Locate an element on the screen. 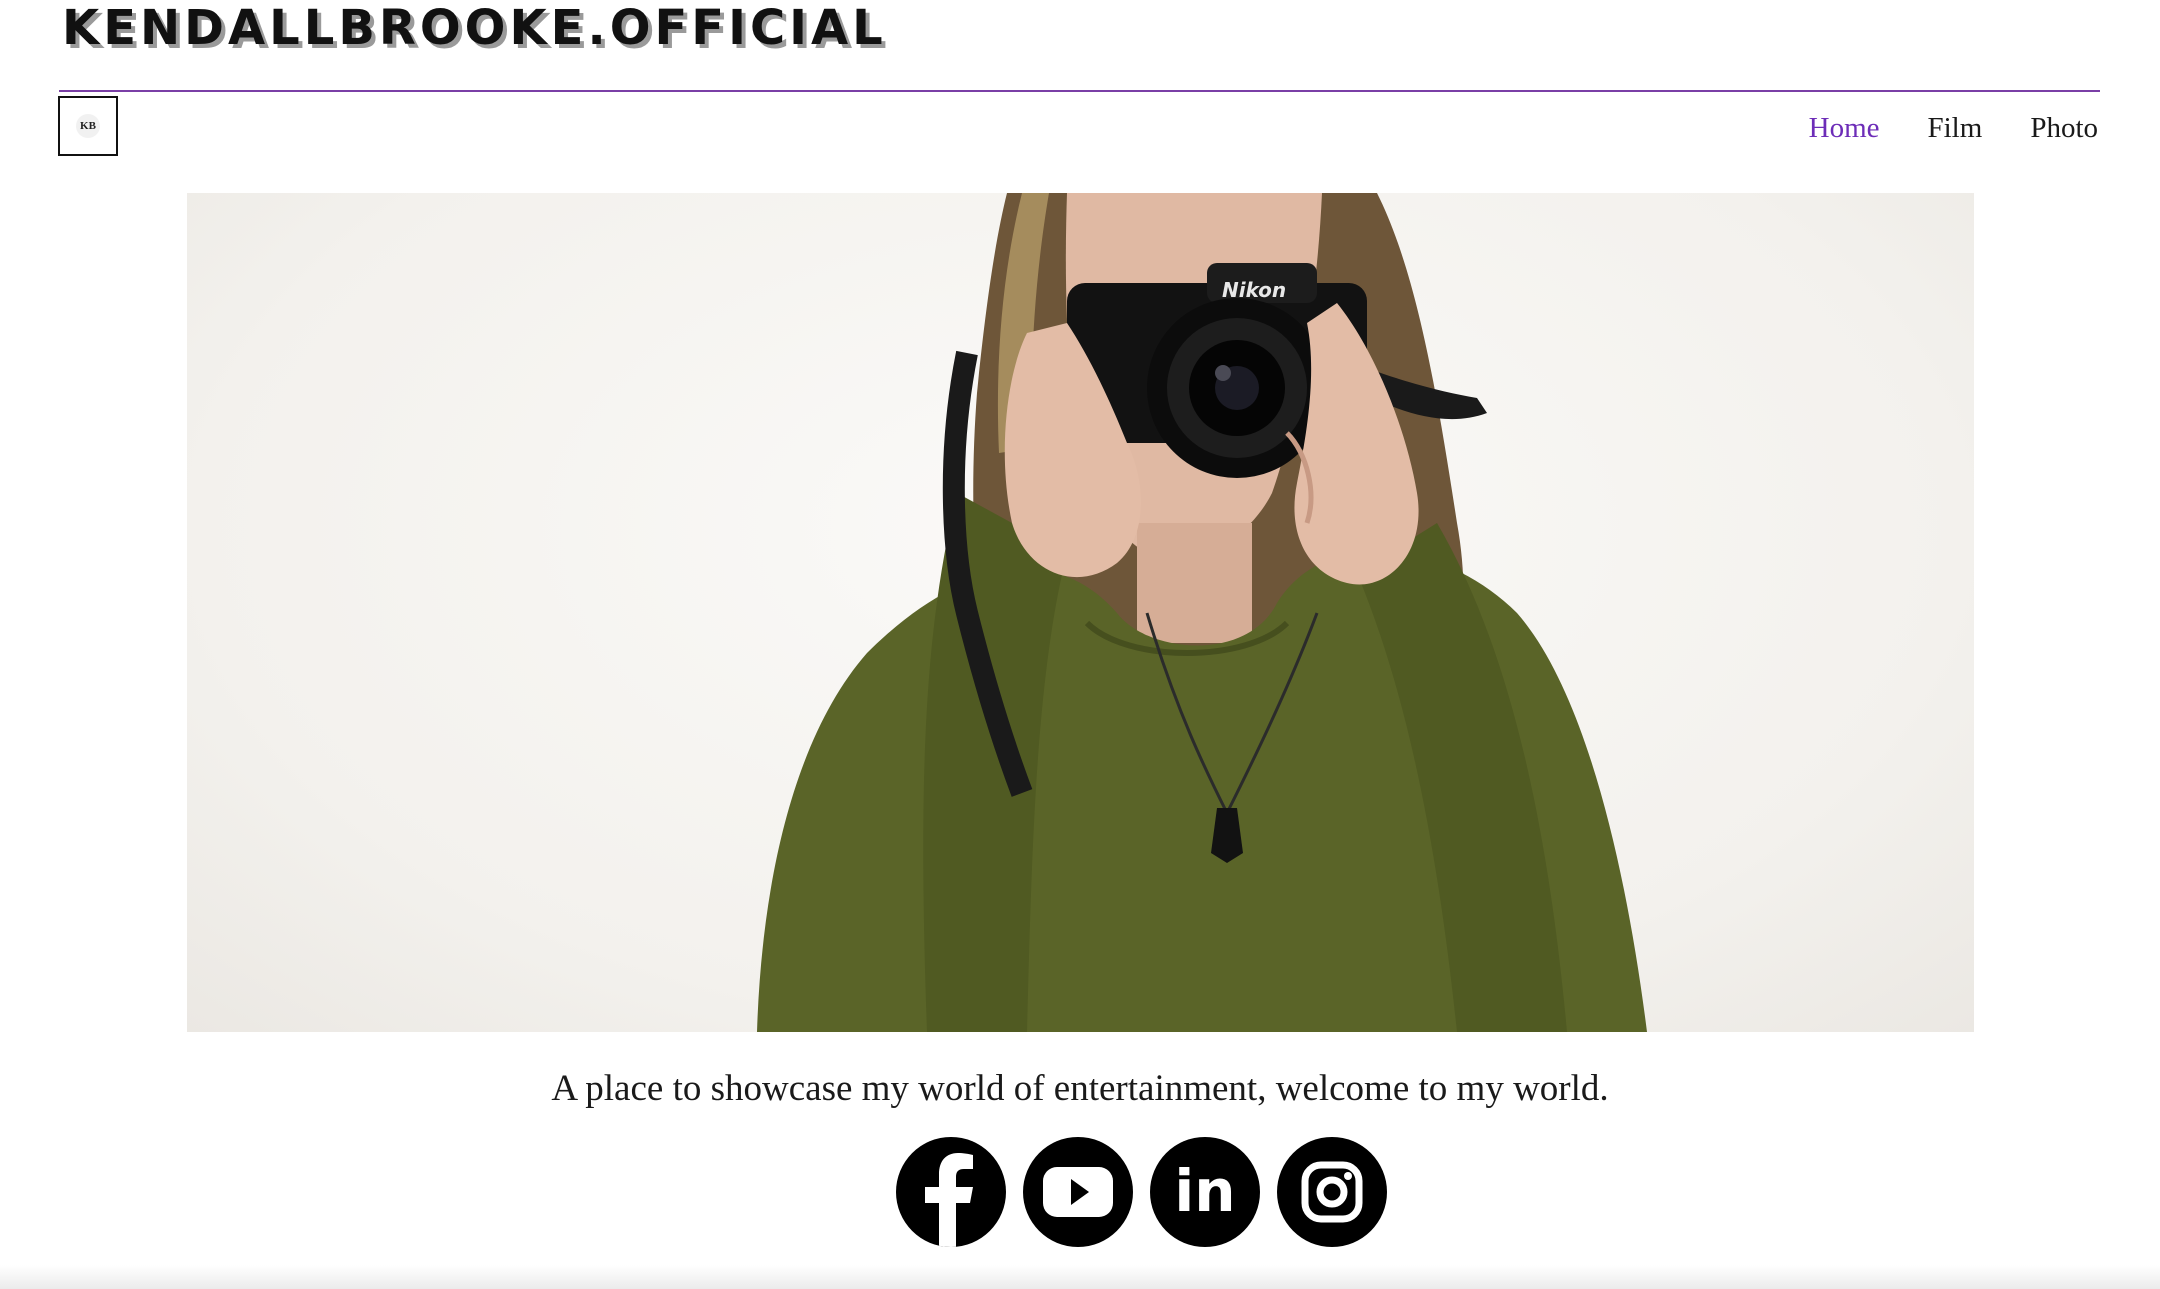  bottom-fade is located at coordinates (1080, 1277).